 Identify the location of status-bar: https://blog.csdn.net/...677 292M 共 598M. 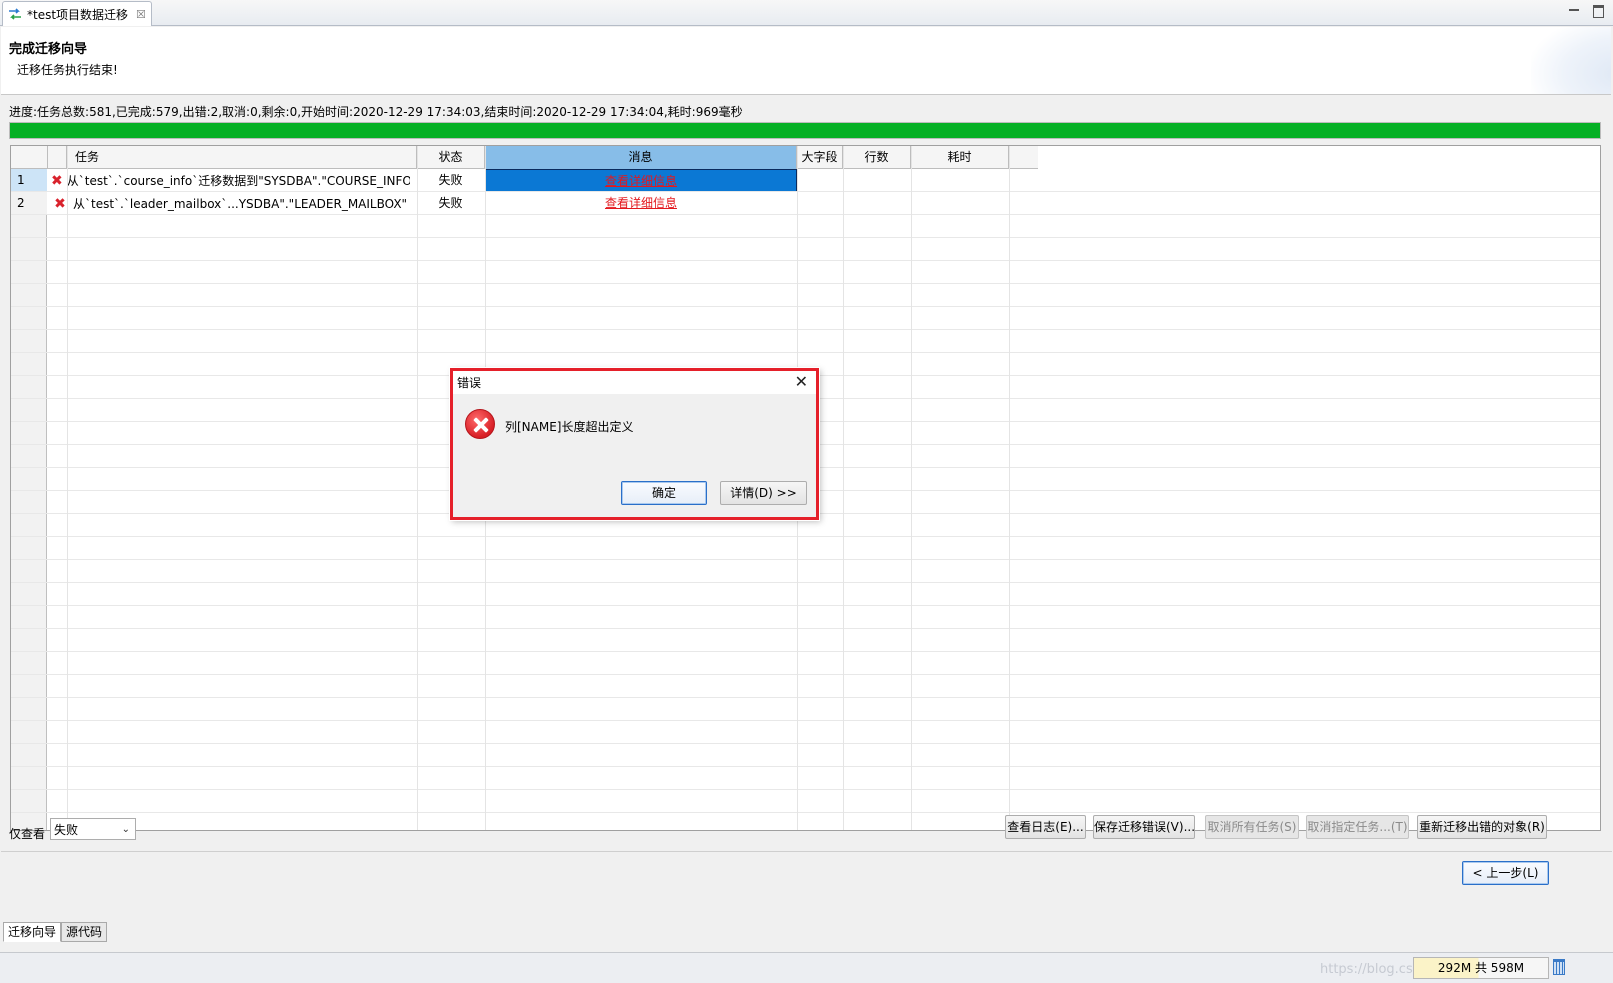
(806, 967).